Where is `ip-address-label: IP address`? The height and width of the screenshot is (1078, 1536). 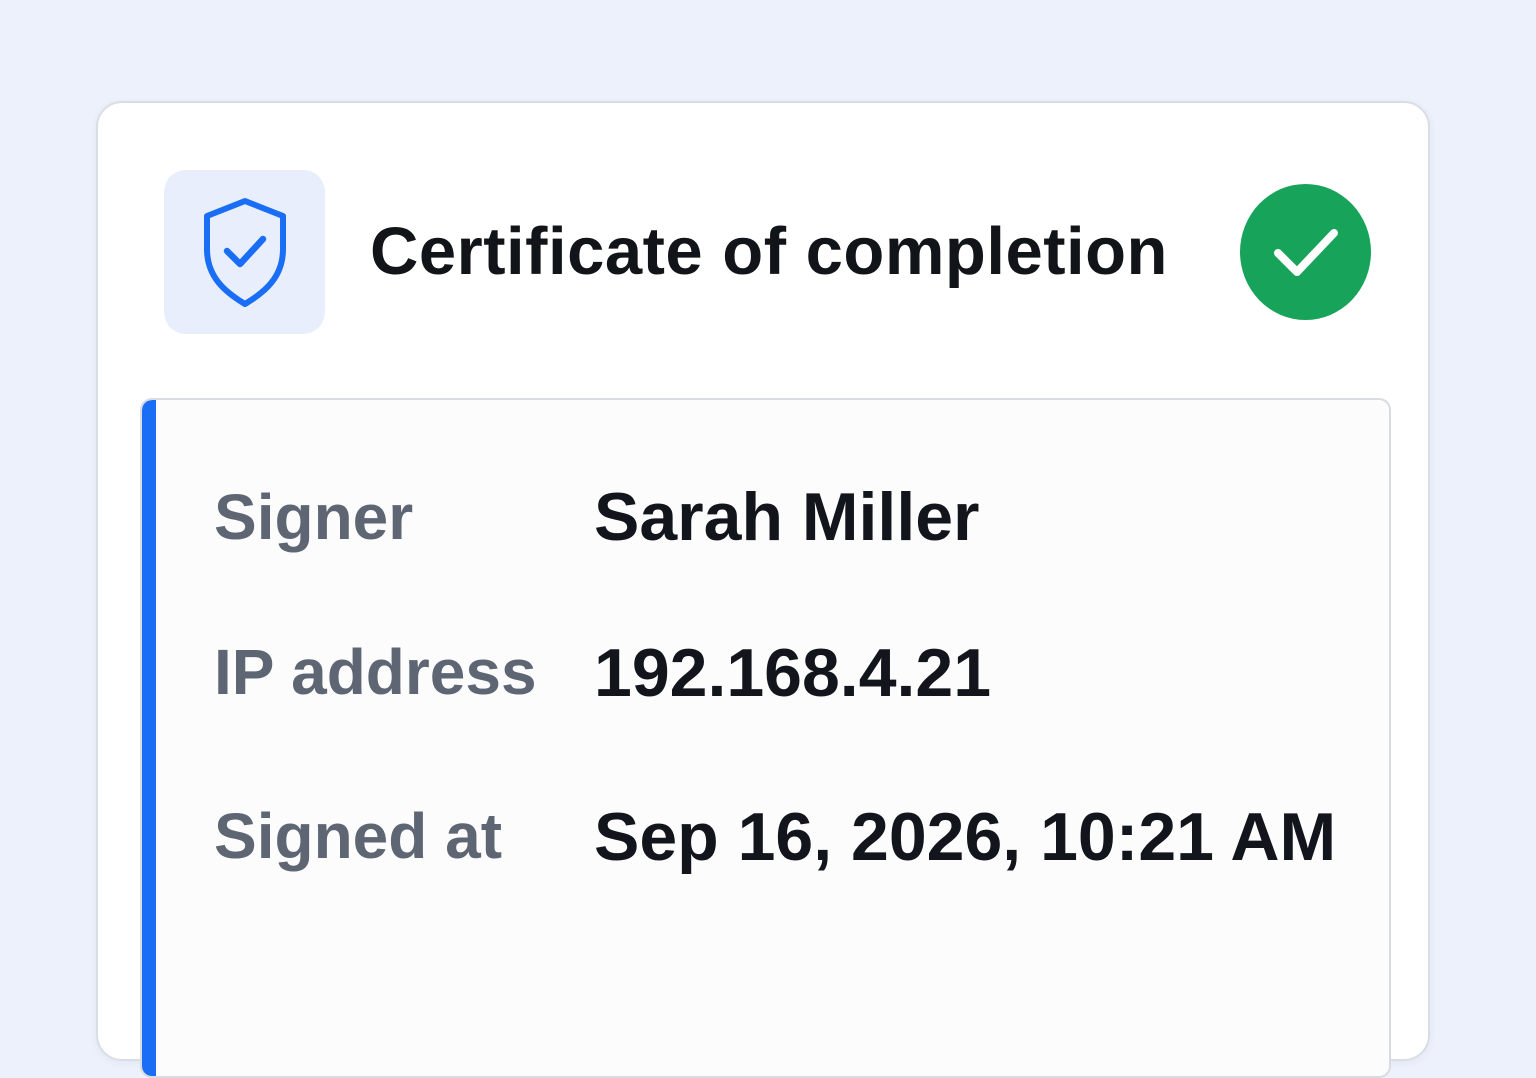 ip-address-label: IP address is located at coordinates (375, 672).